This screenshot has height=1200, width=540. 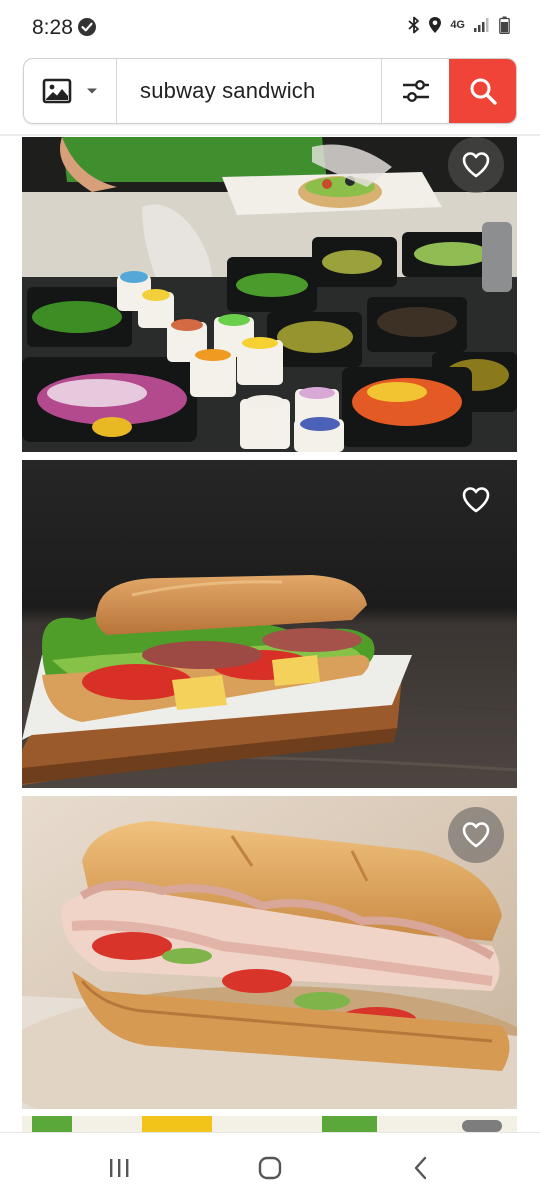 I want to click on sliders-icon, so click(x=415, y=91).